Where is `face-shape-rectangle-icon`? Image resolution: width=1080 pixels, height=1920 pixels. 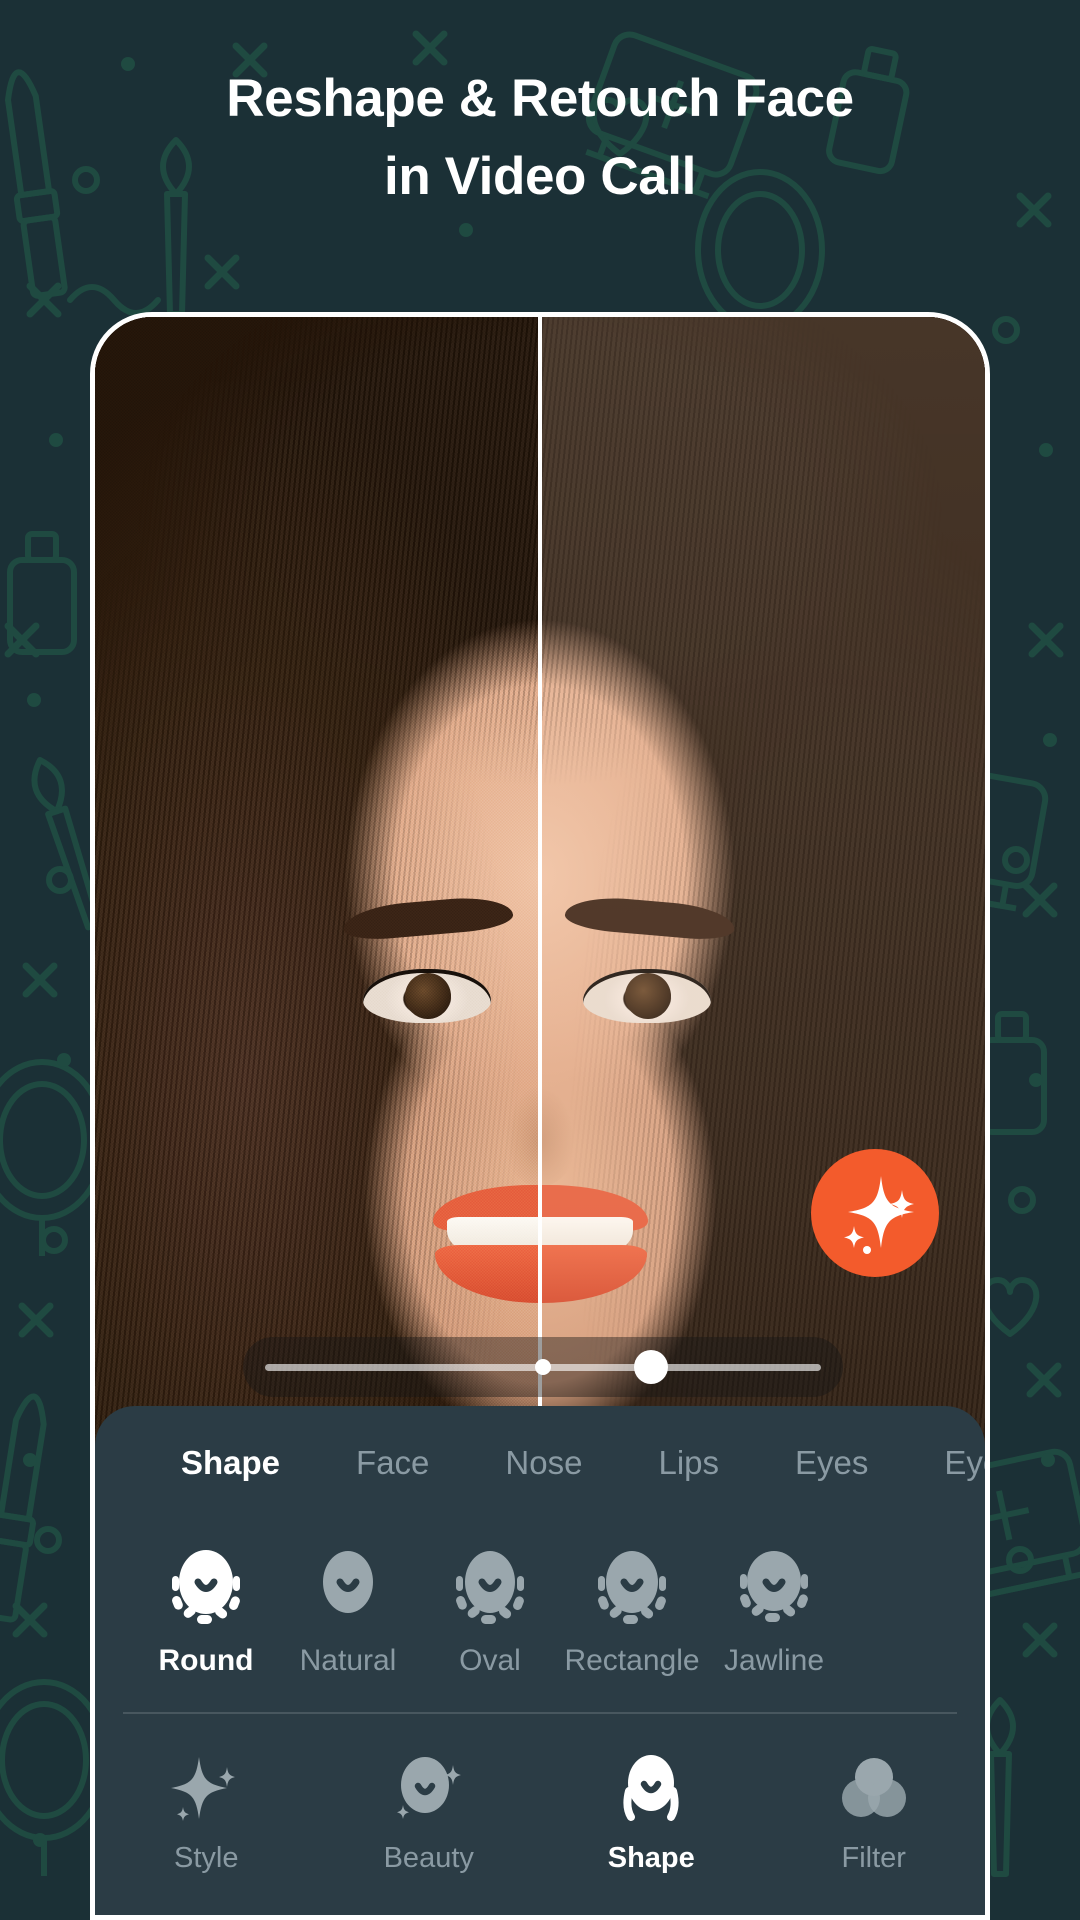 face-shape-rectangle-icon is located at coordinates (632, 1588).